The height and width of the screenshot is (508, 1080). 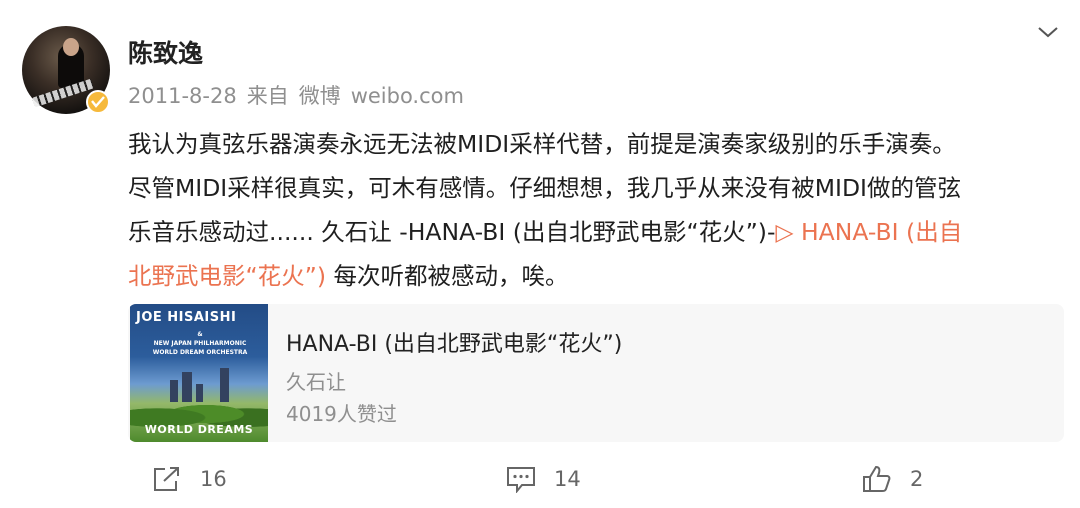 What do you see at coordinates (521, 480) in the screenshot?
I see `comment-icon` at bounding box center [521, 480].